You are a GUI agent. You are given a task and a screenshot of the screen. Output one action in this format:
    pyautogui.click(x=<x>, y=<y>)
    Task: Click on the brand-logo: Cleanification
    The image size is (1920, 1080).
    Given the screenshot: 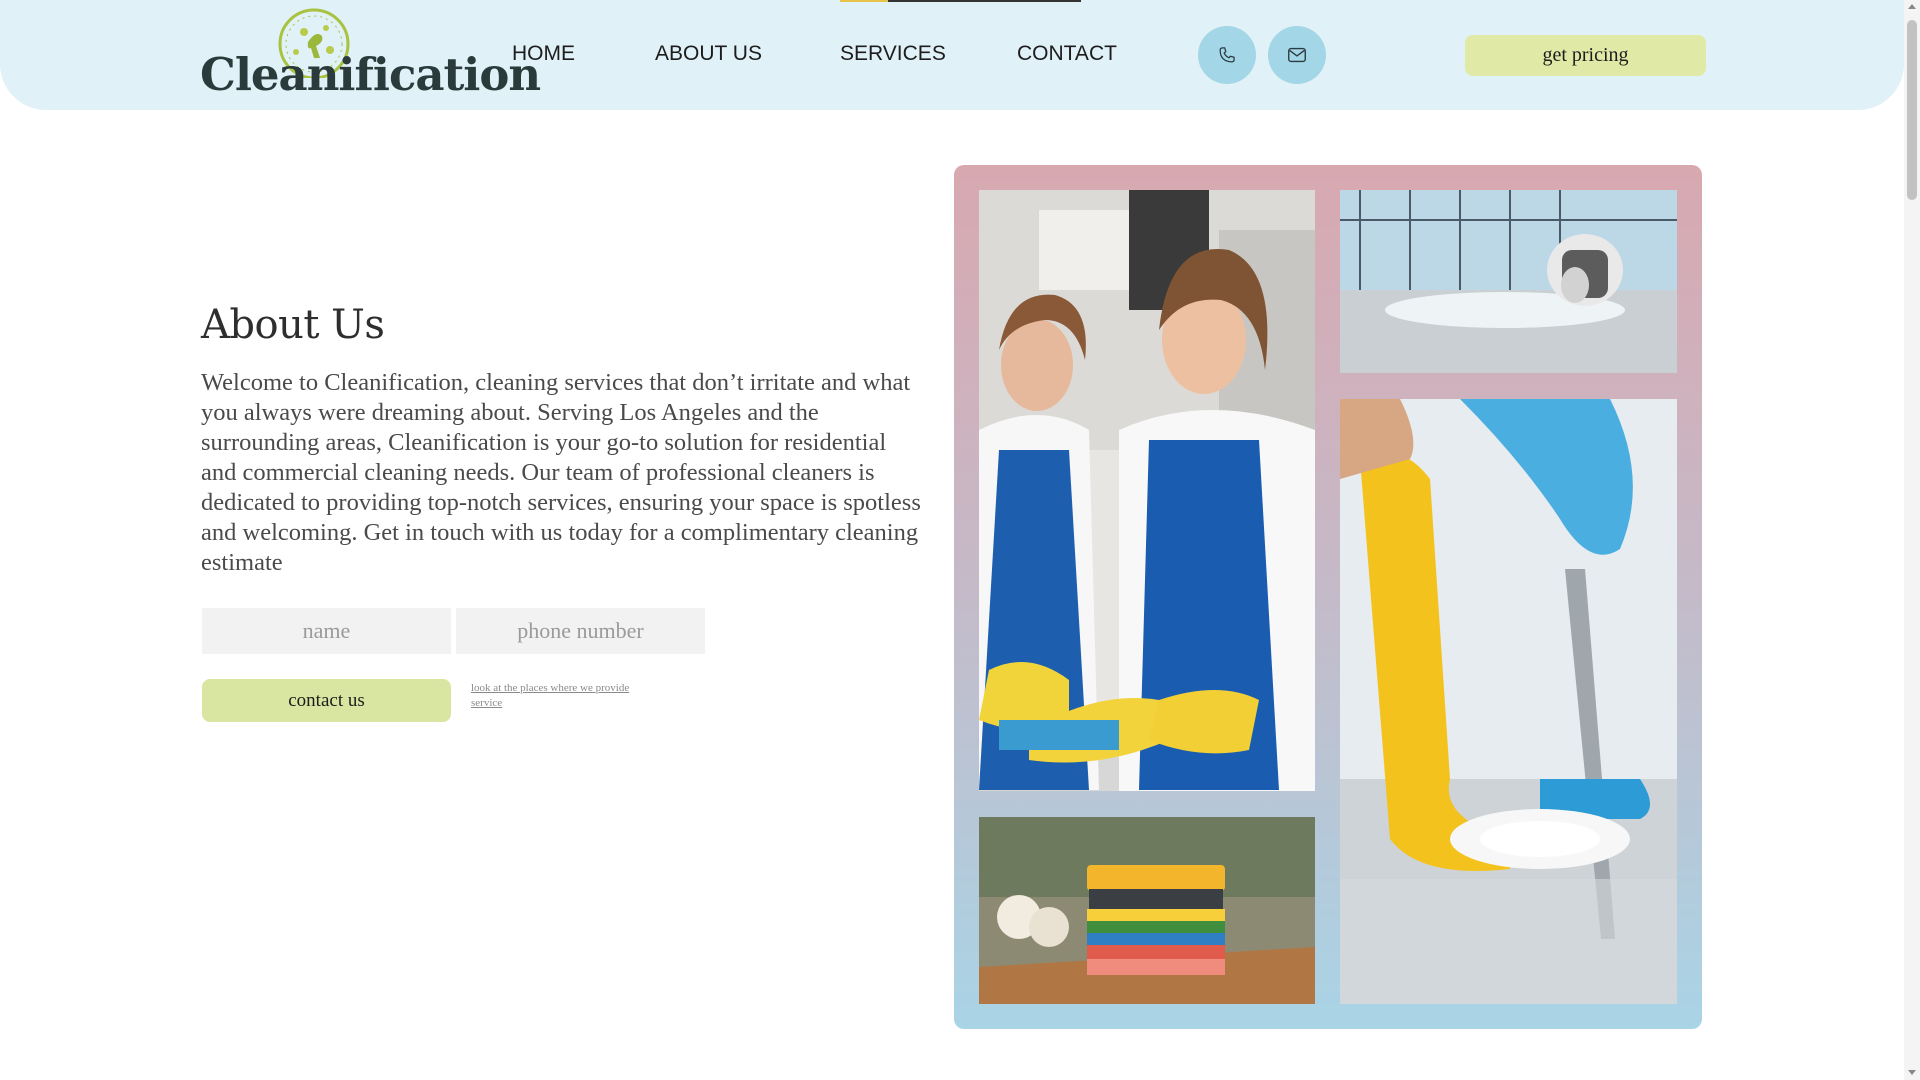 What is the action you would take?
    pyautogui.click(x=370, y=54)
    